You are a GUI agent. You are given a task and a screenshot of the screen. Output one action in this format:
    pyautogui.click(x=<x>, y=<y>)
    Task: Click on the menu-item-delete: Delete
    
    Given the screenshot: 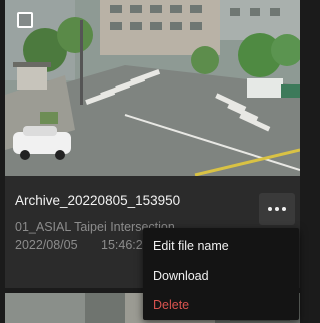 What is the action you would take?
    pyautogui.click(x=171, y=305)
    